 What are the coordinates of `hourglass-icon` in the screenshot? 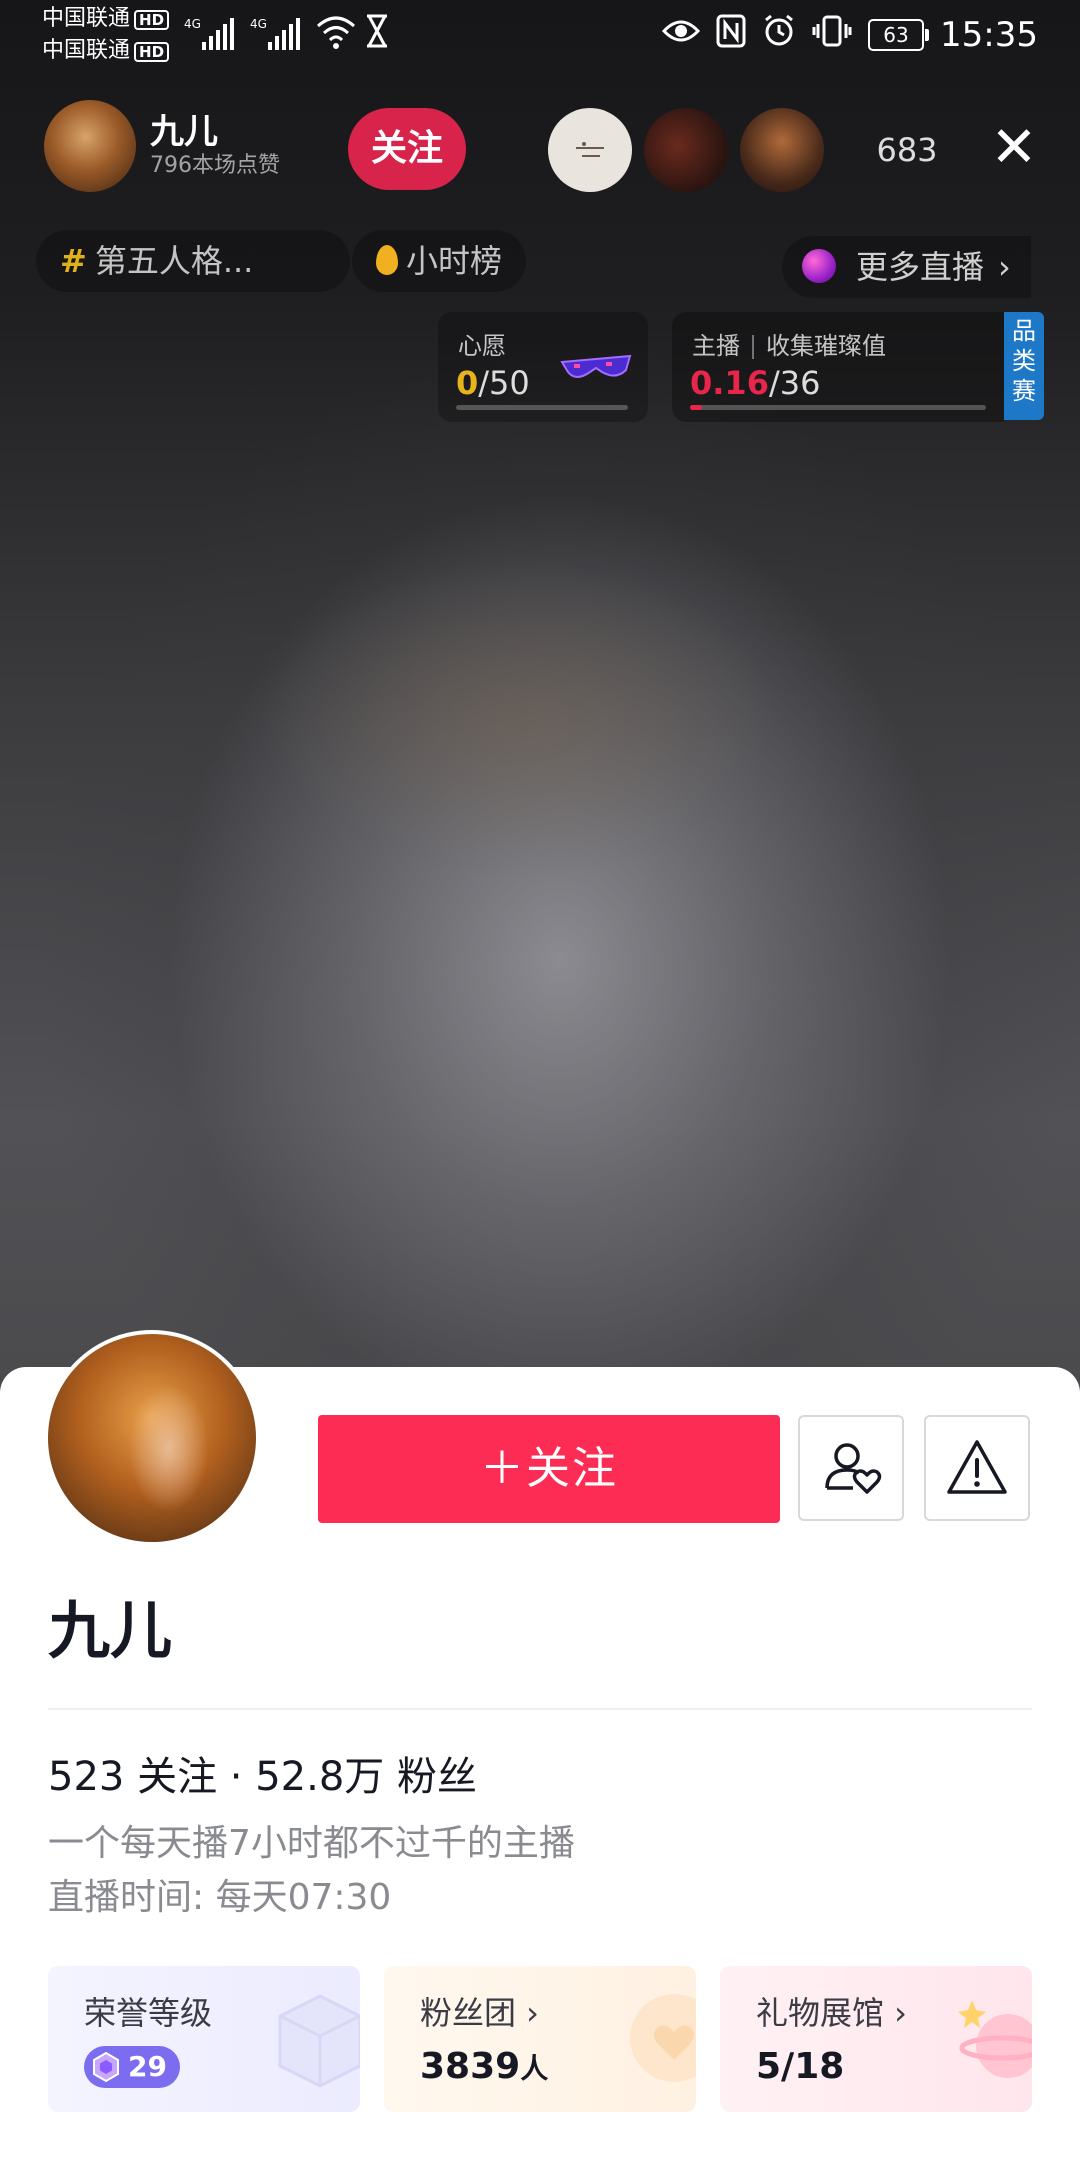 It's located at (377, 34).